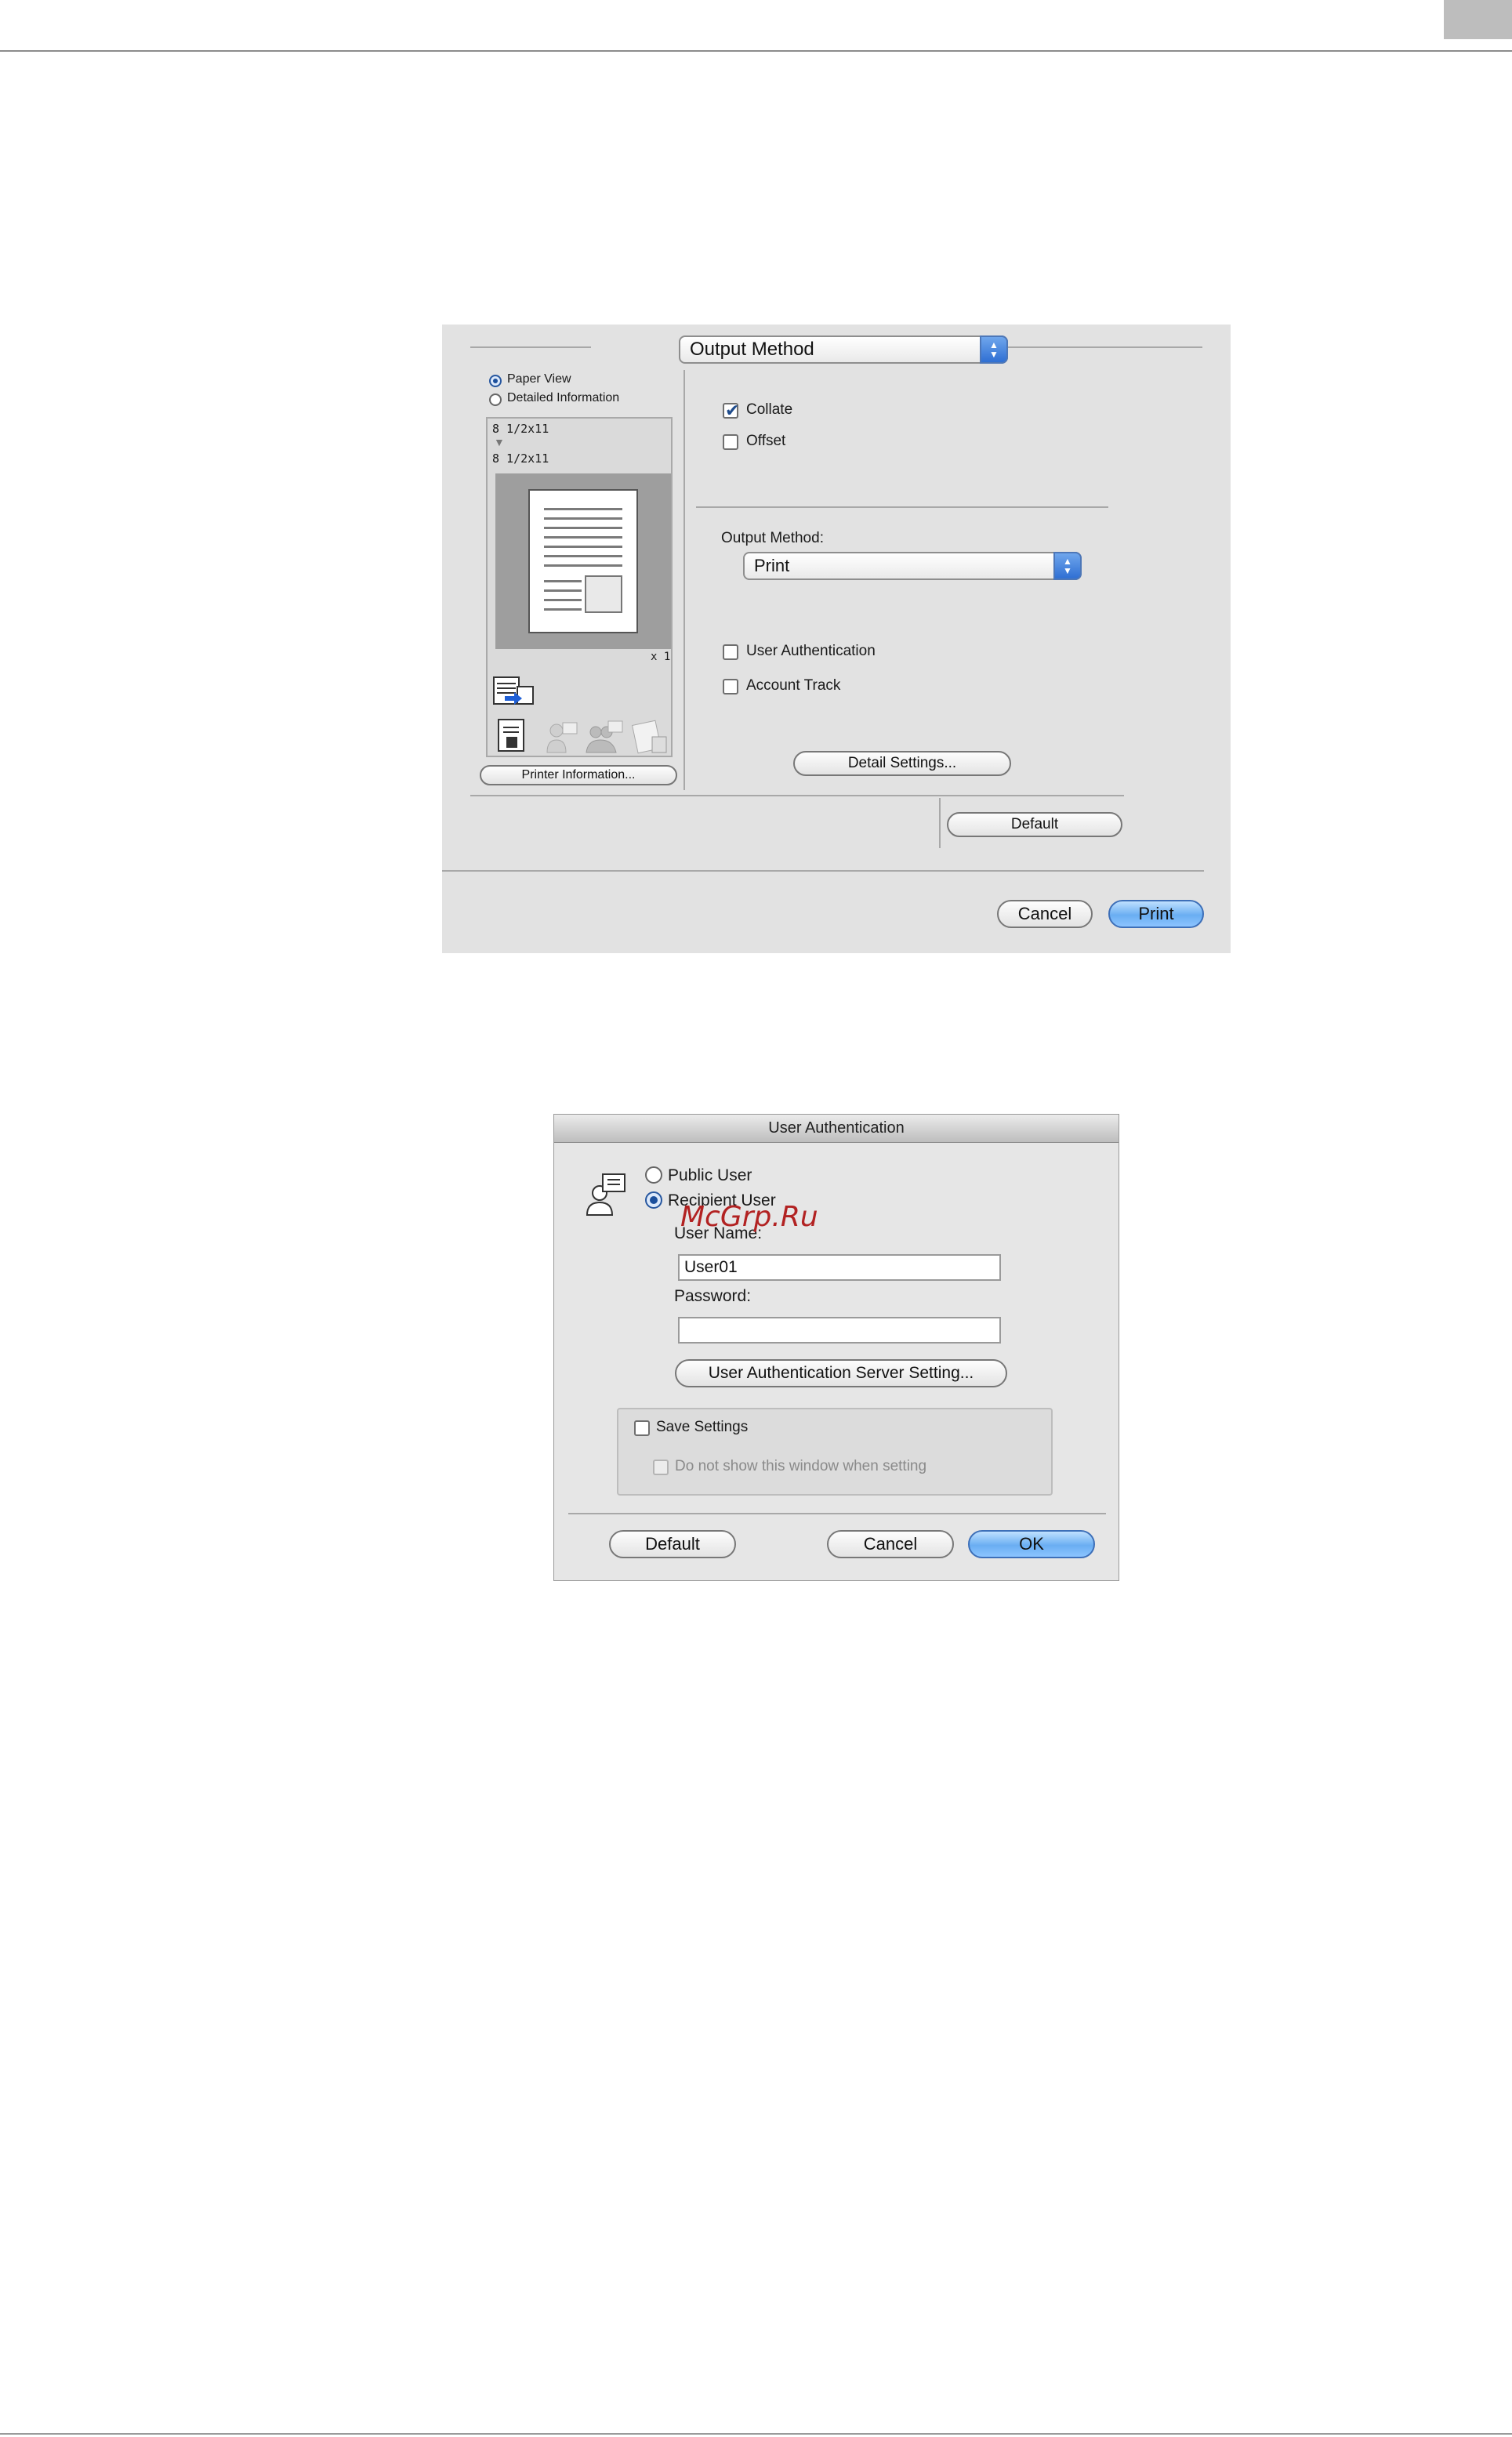 The image size is (1512, 2437). Describe the element at coordinates (649, 737) in the screenshot. I see `staple-finishing-icon` at that location.